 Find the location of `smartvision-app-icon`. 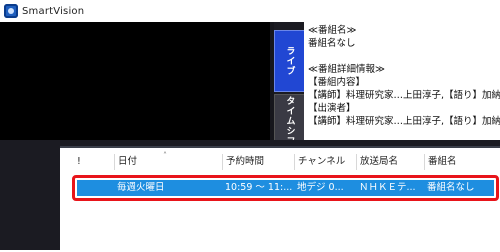

smartvision-app-icon is located at coordinates (11, 11).